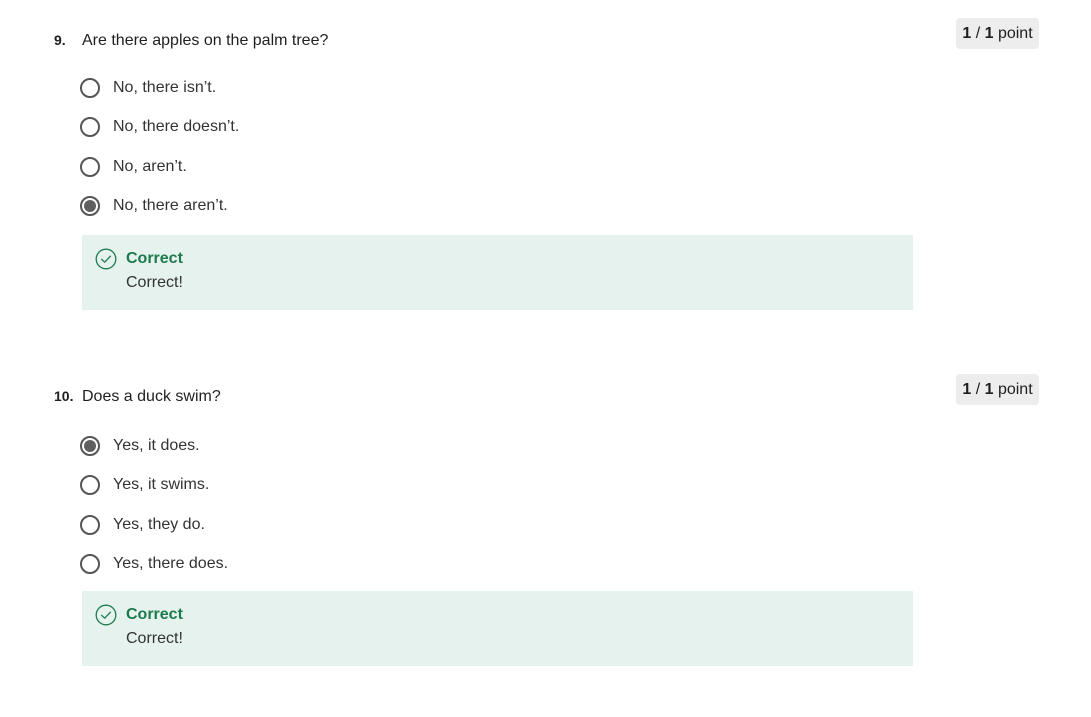 The image size is (1091, 717). I want to click on answer-option: No, there doesn’t., so click(159, 128).